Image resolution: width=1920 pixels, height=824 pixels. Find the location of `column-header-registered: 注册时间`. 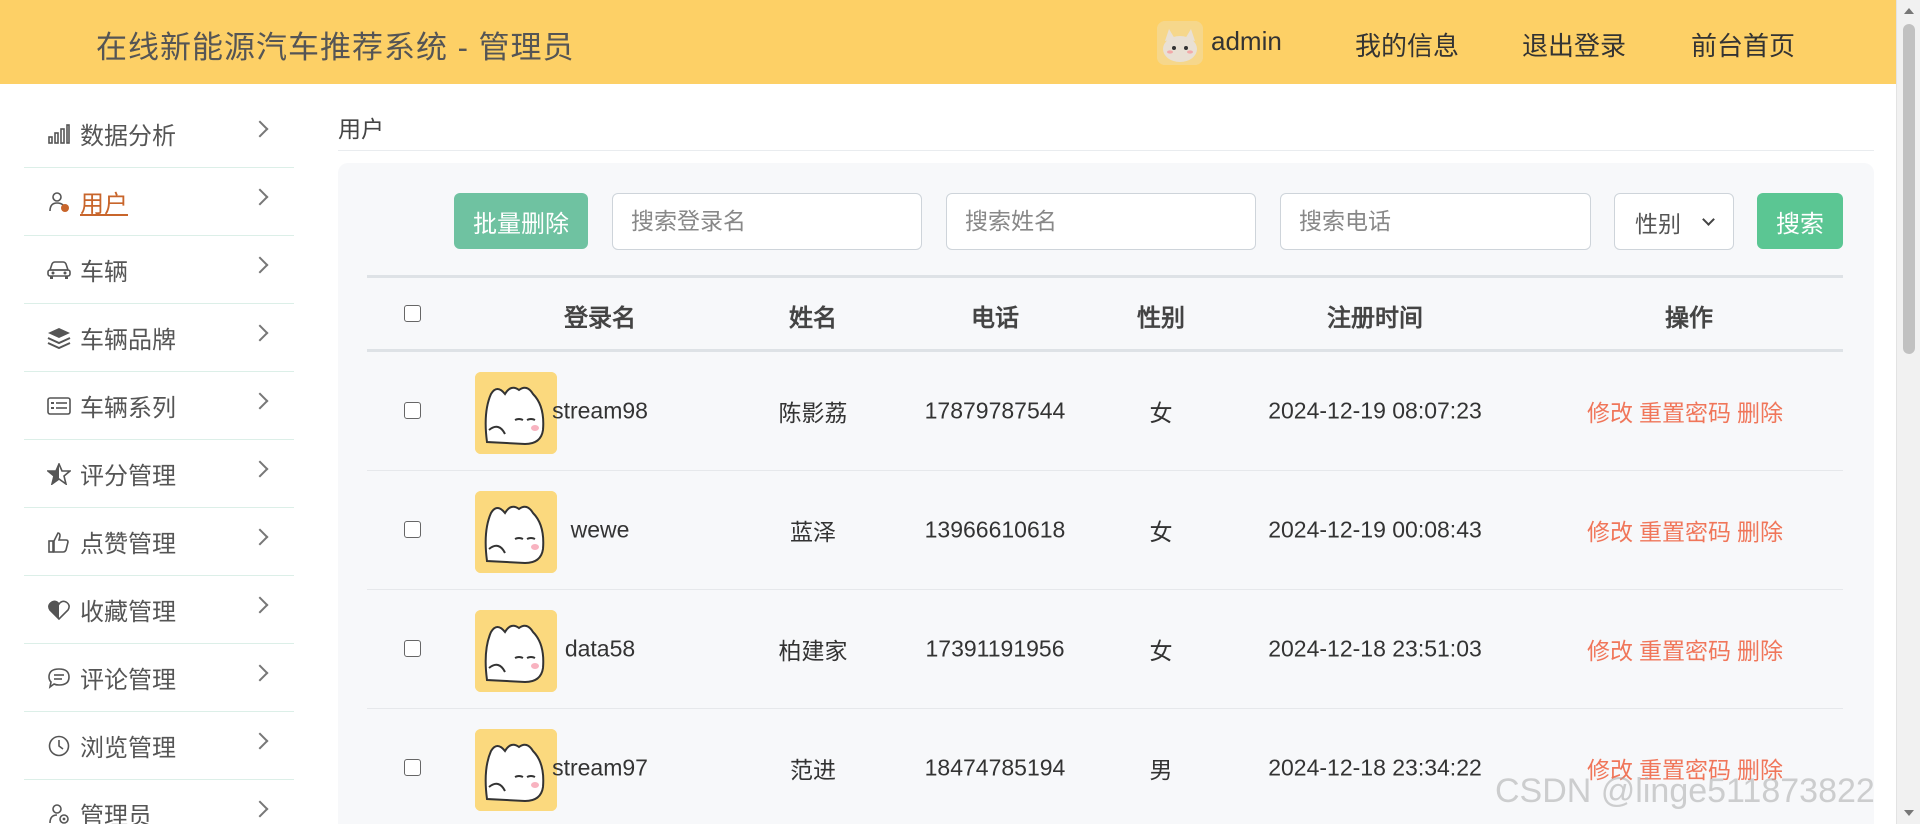

column-header-registered: 注册时间 is located at coordinates (1375, 318).